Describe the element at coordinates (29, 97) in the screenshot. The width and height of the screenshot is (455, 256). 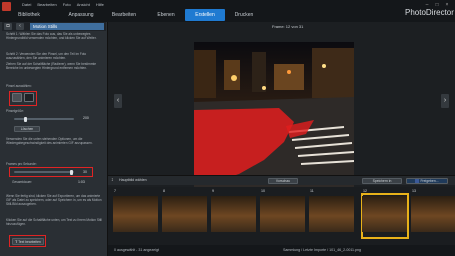
I see `eraser-icon` at that location.